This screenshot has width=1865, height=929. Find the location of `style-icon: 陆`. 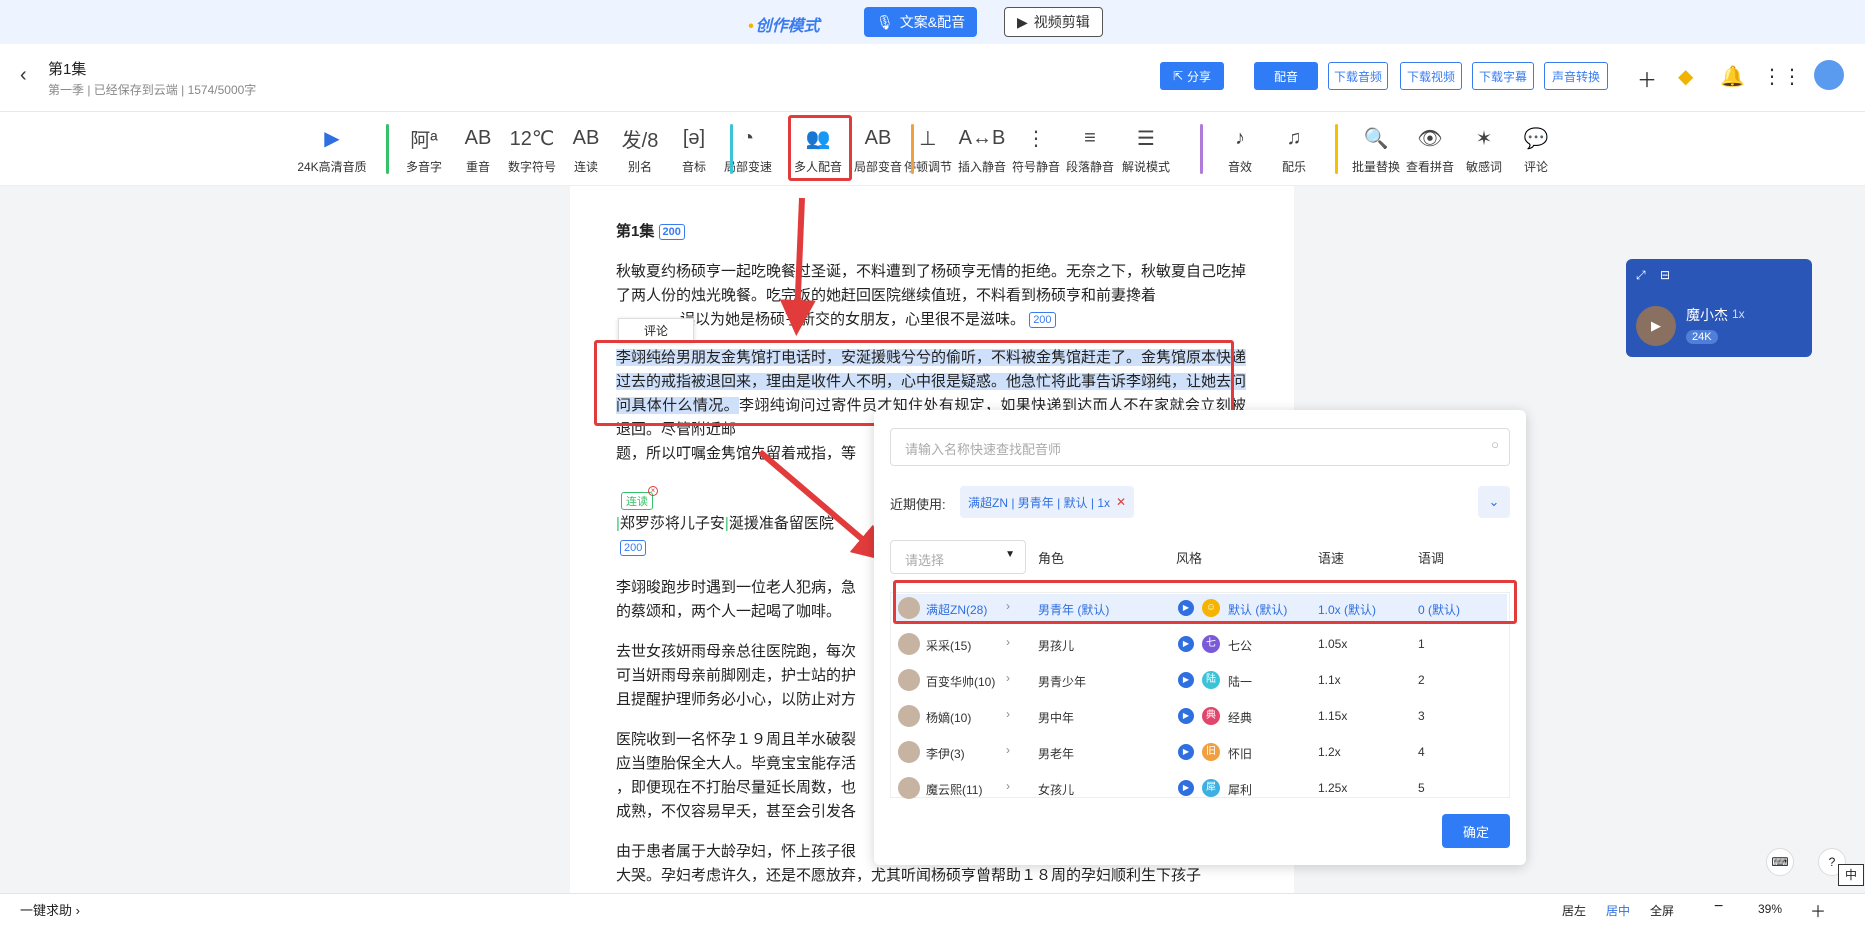

style-icon: 陆 is located at coordinates (1211, 680).